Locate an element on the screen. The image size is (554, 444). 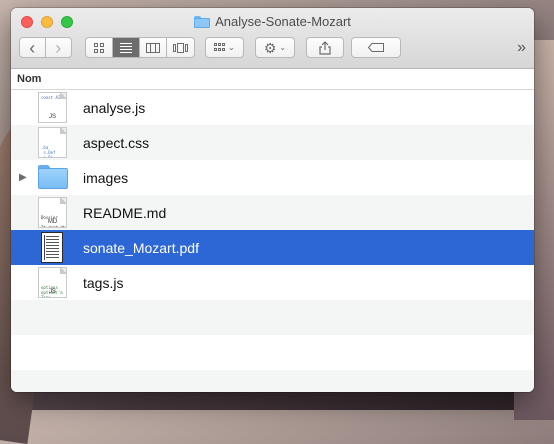
js-file-icon: options option('a Tags = sco js JS is located at coordinates (52, 282).